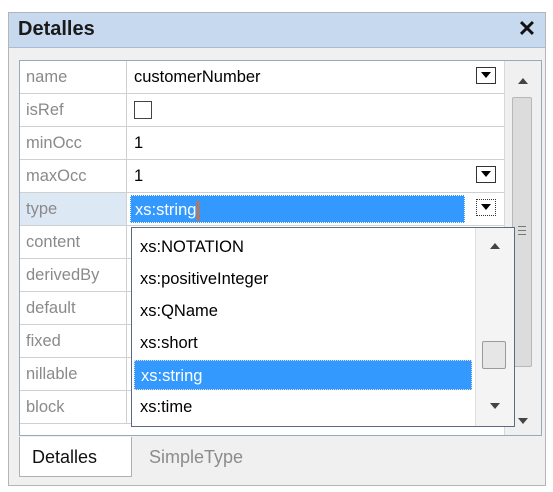 The image size is (553, 492). I want to click on property-label: fixed, so click(73, 341).